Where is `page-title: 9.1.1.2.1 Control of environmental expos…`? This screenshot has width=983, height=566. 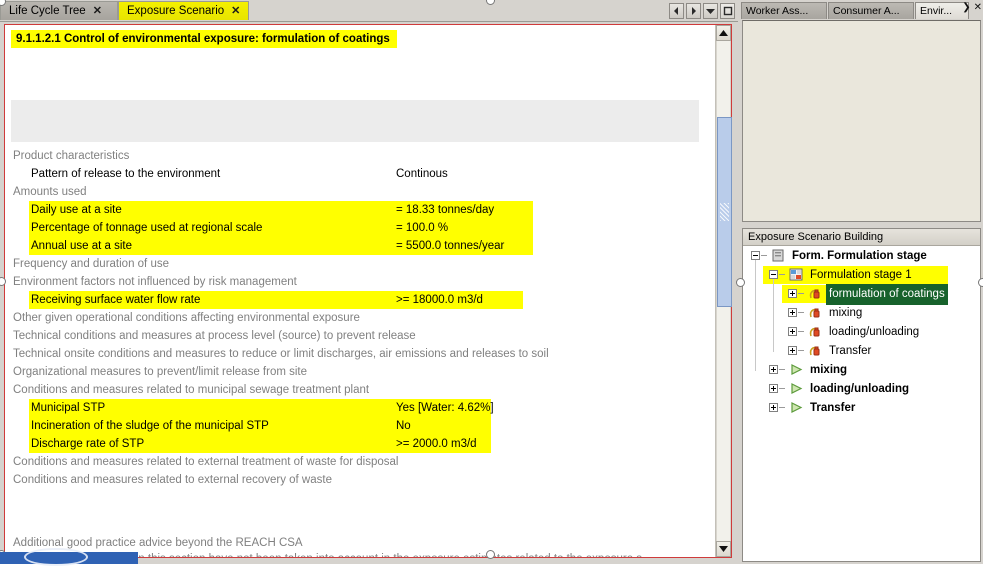
page-title: 9.1.1.2.1 Control of environmental expos… is located at coordinates (204, 39).